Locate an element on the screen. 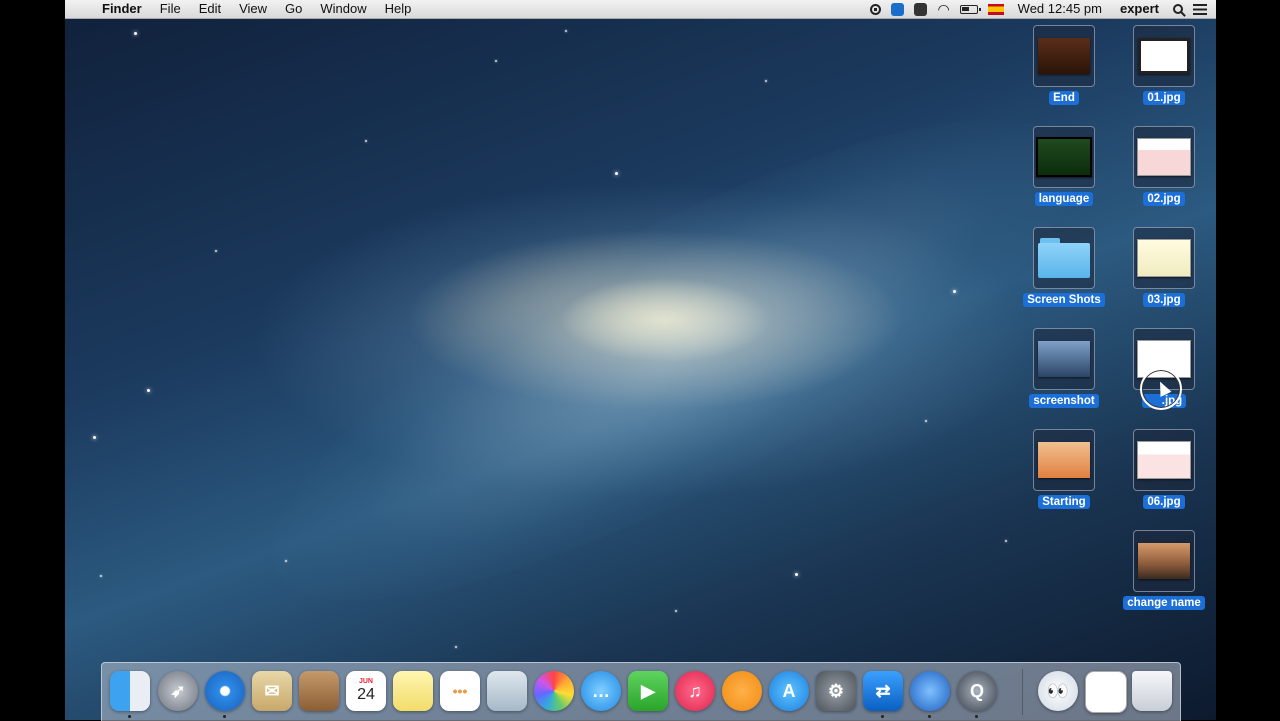  system-preferences-icon: ⚙ is located at coordinates (836, 691).